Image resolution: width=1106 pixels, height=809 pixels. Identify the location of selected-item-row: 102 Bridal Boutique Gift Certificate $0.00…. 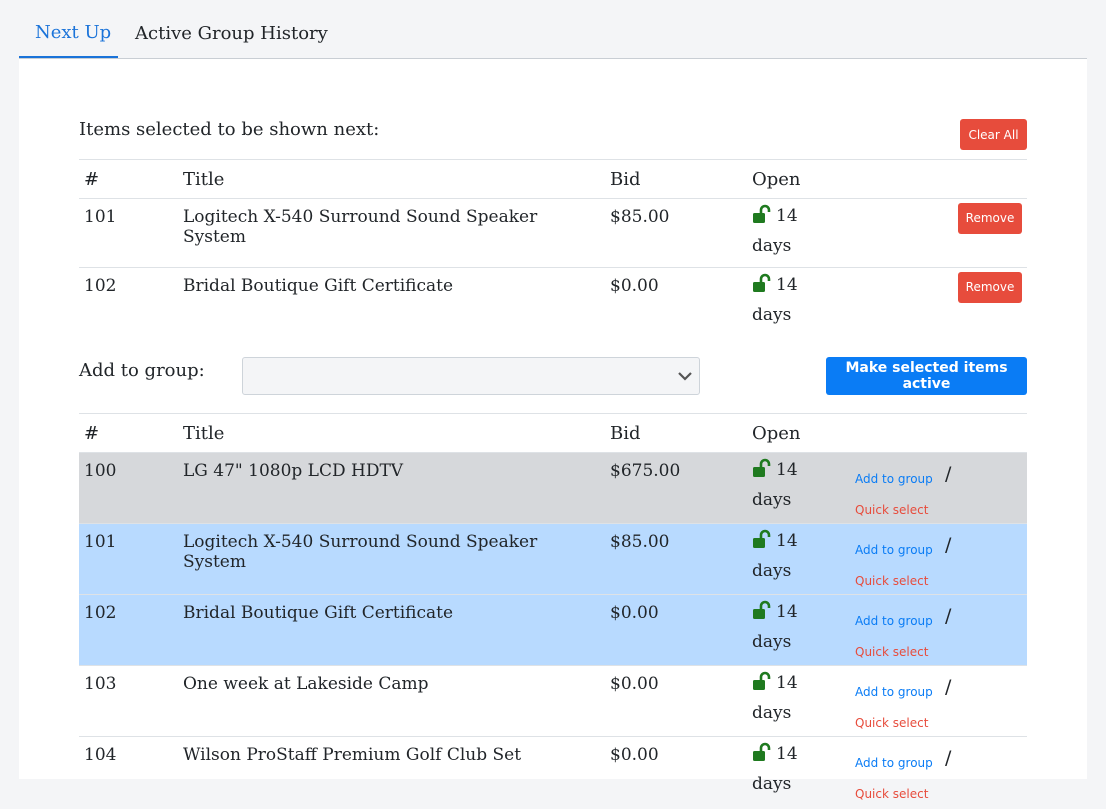
(553, 302).